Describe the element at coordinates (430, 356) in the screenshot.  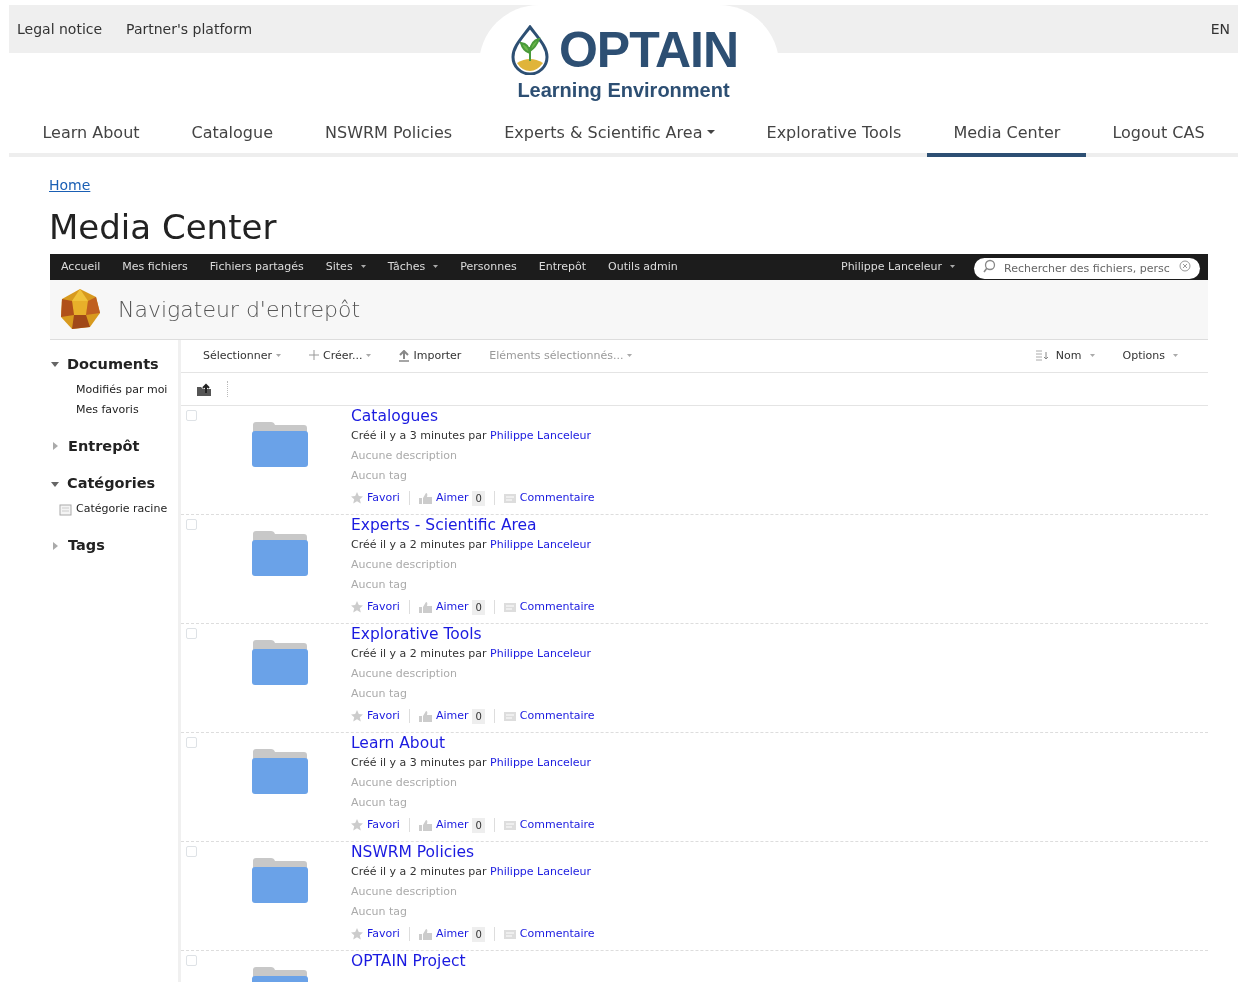
I see `toolbar-button: Importer` at that location.